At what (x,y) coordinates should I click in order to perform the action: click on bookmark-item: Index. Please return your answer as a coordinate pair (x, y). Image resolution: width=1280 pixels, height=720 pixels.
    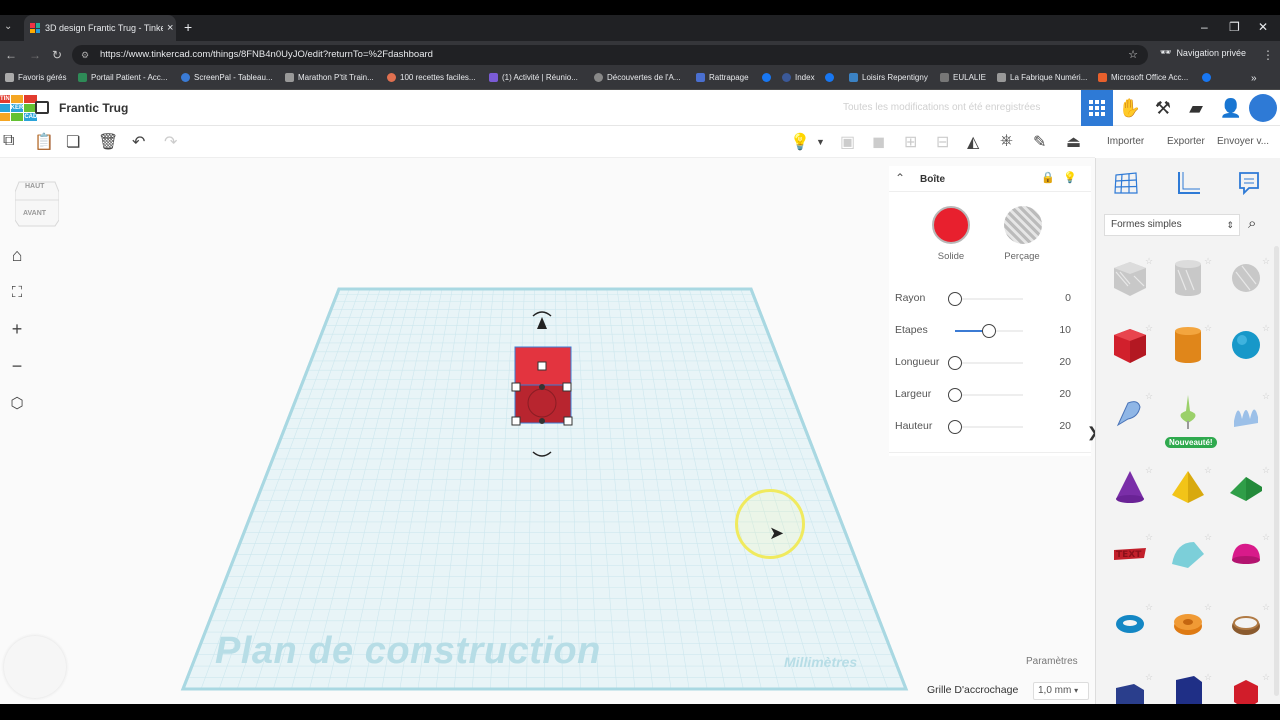
    Looking at the image, I should click on (798, 77).